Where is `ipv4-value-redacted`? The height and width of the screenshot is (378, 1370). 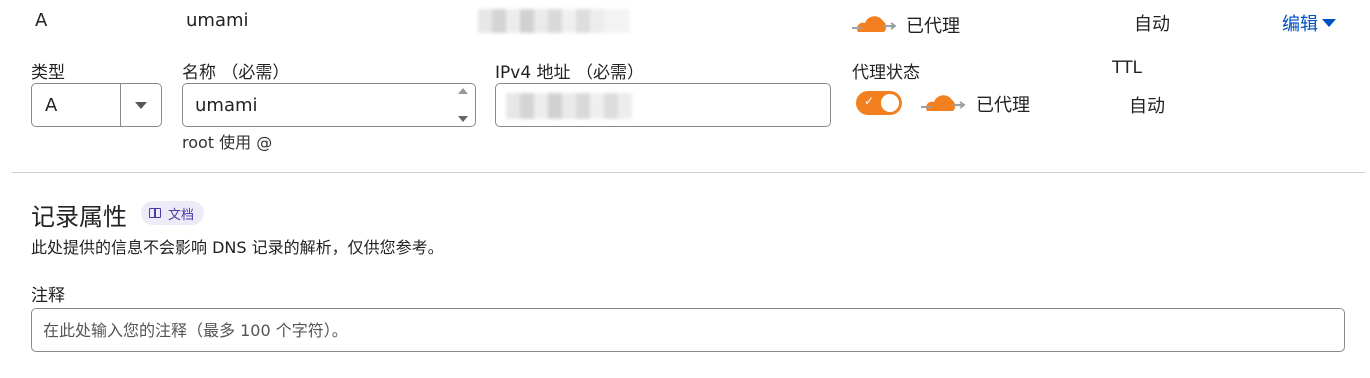 ipv4-value-redacted is located at coordinates (569, 106).